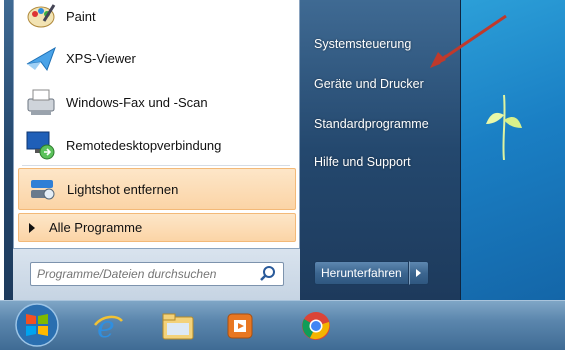 The image size is (565, 350). Describe the element at coordinates (369, 84) in the screenshot. I see `link-geraete-drucker: Geräte und Drucker` at that location.